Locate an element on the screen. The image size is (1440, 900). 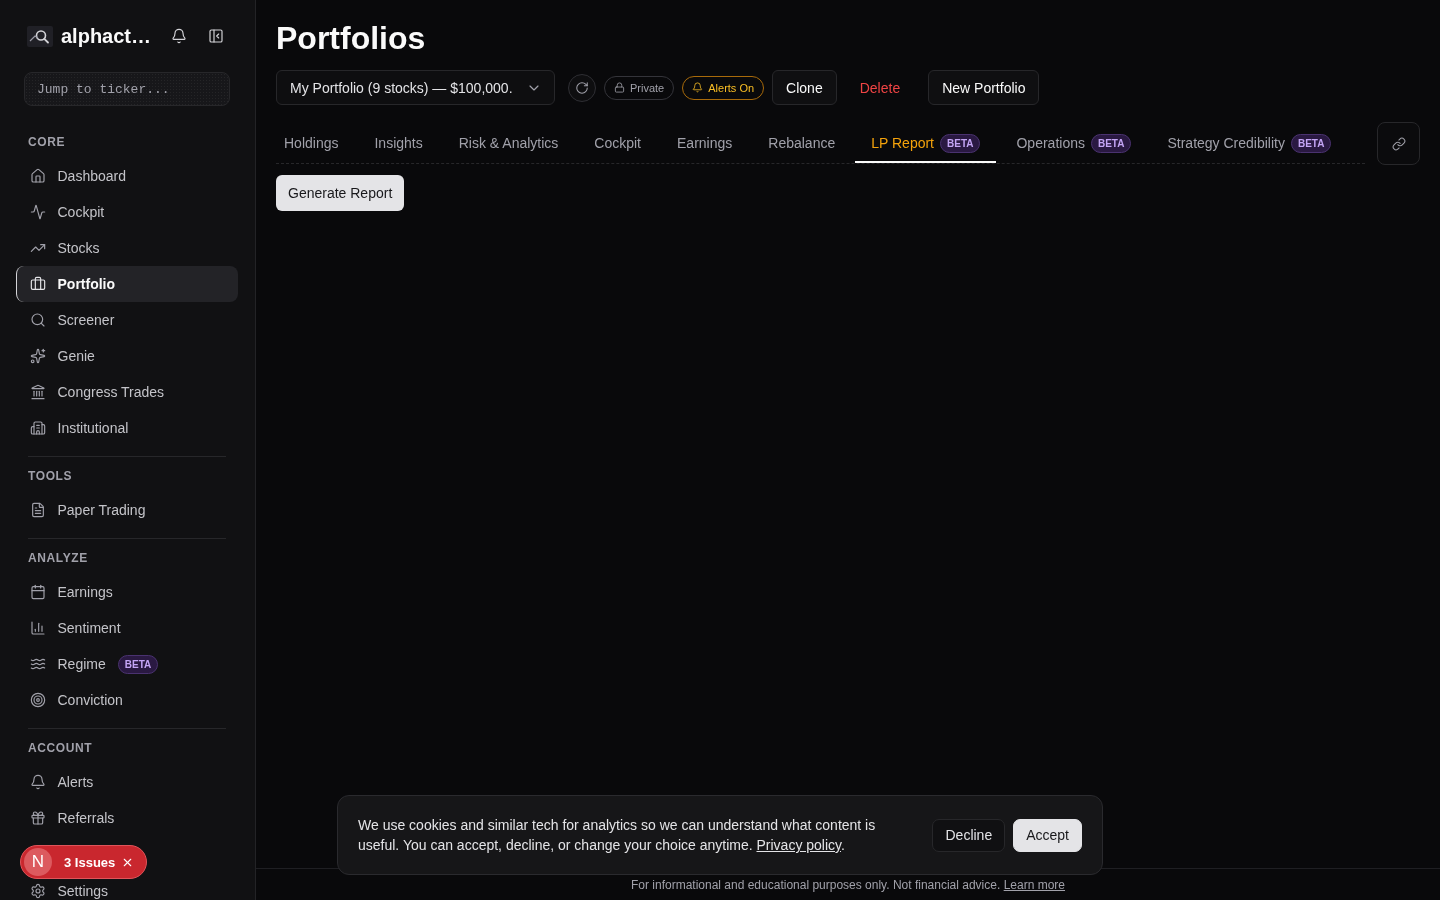
nav-item: Earnings is located at coordinates (127, 592).